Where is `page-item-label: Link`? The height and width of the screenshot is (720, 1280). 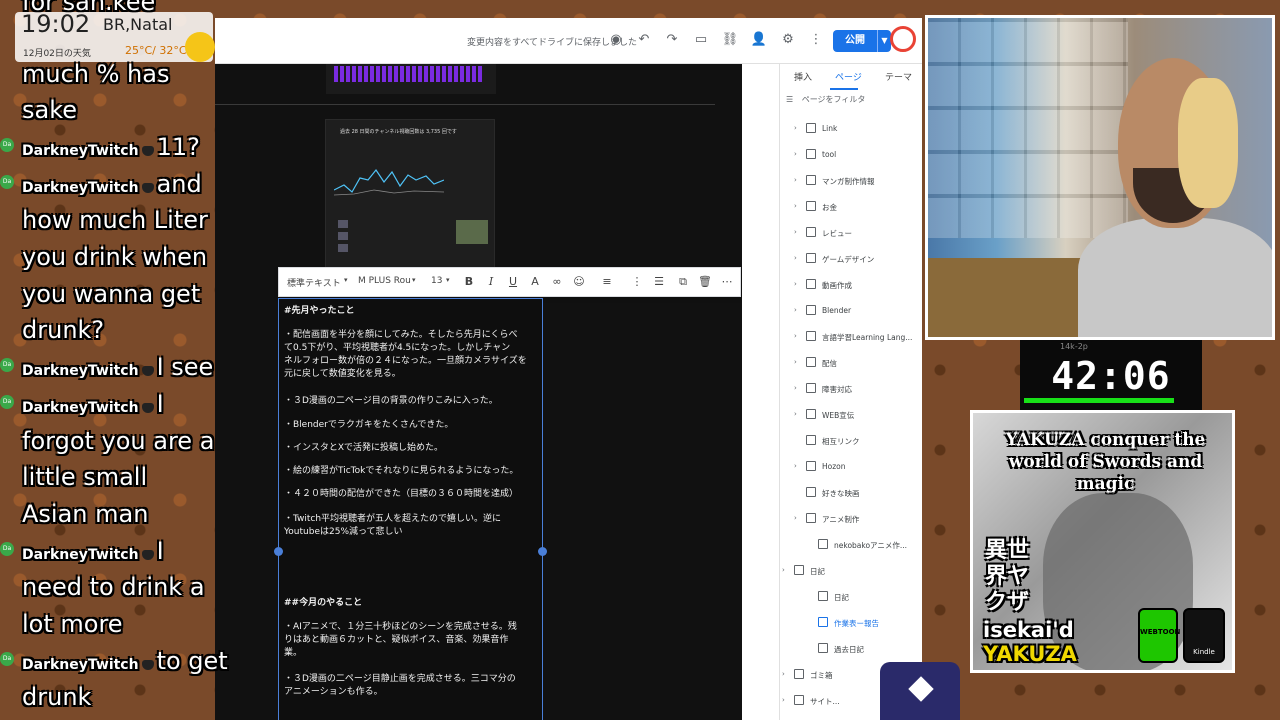
page-item-label: Link is located at coordinates (830, 128).